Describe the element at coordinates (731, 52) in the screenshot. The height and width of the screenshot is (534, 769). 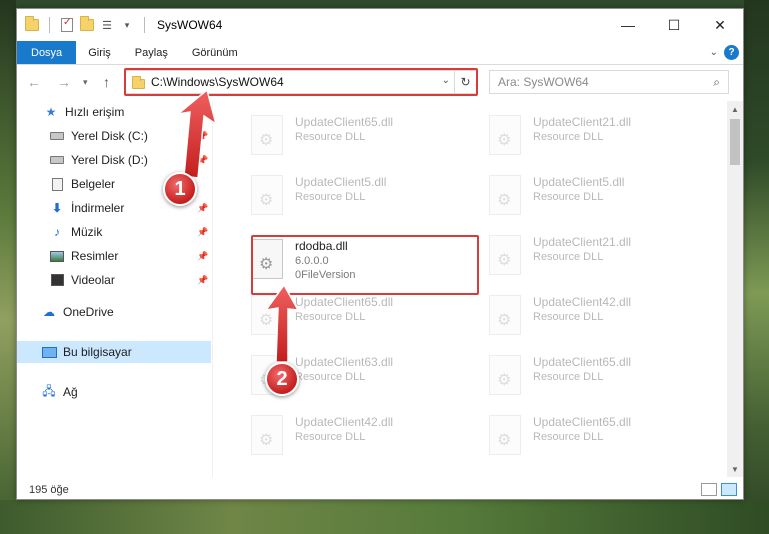
I see `help-icon: ?` at that location.